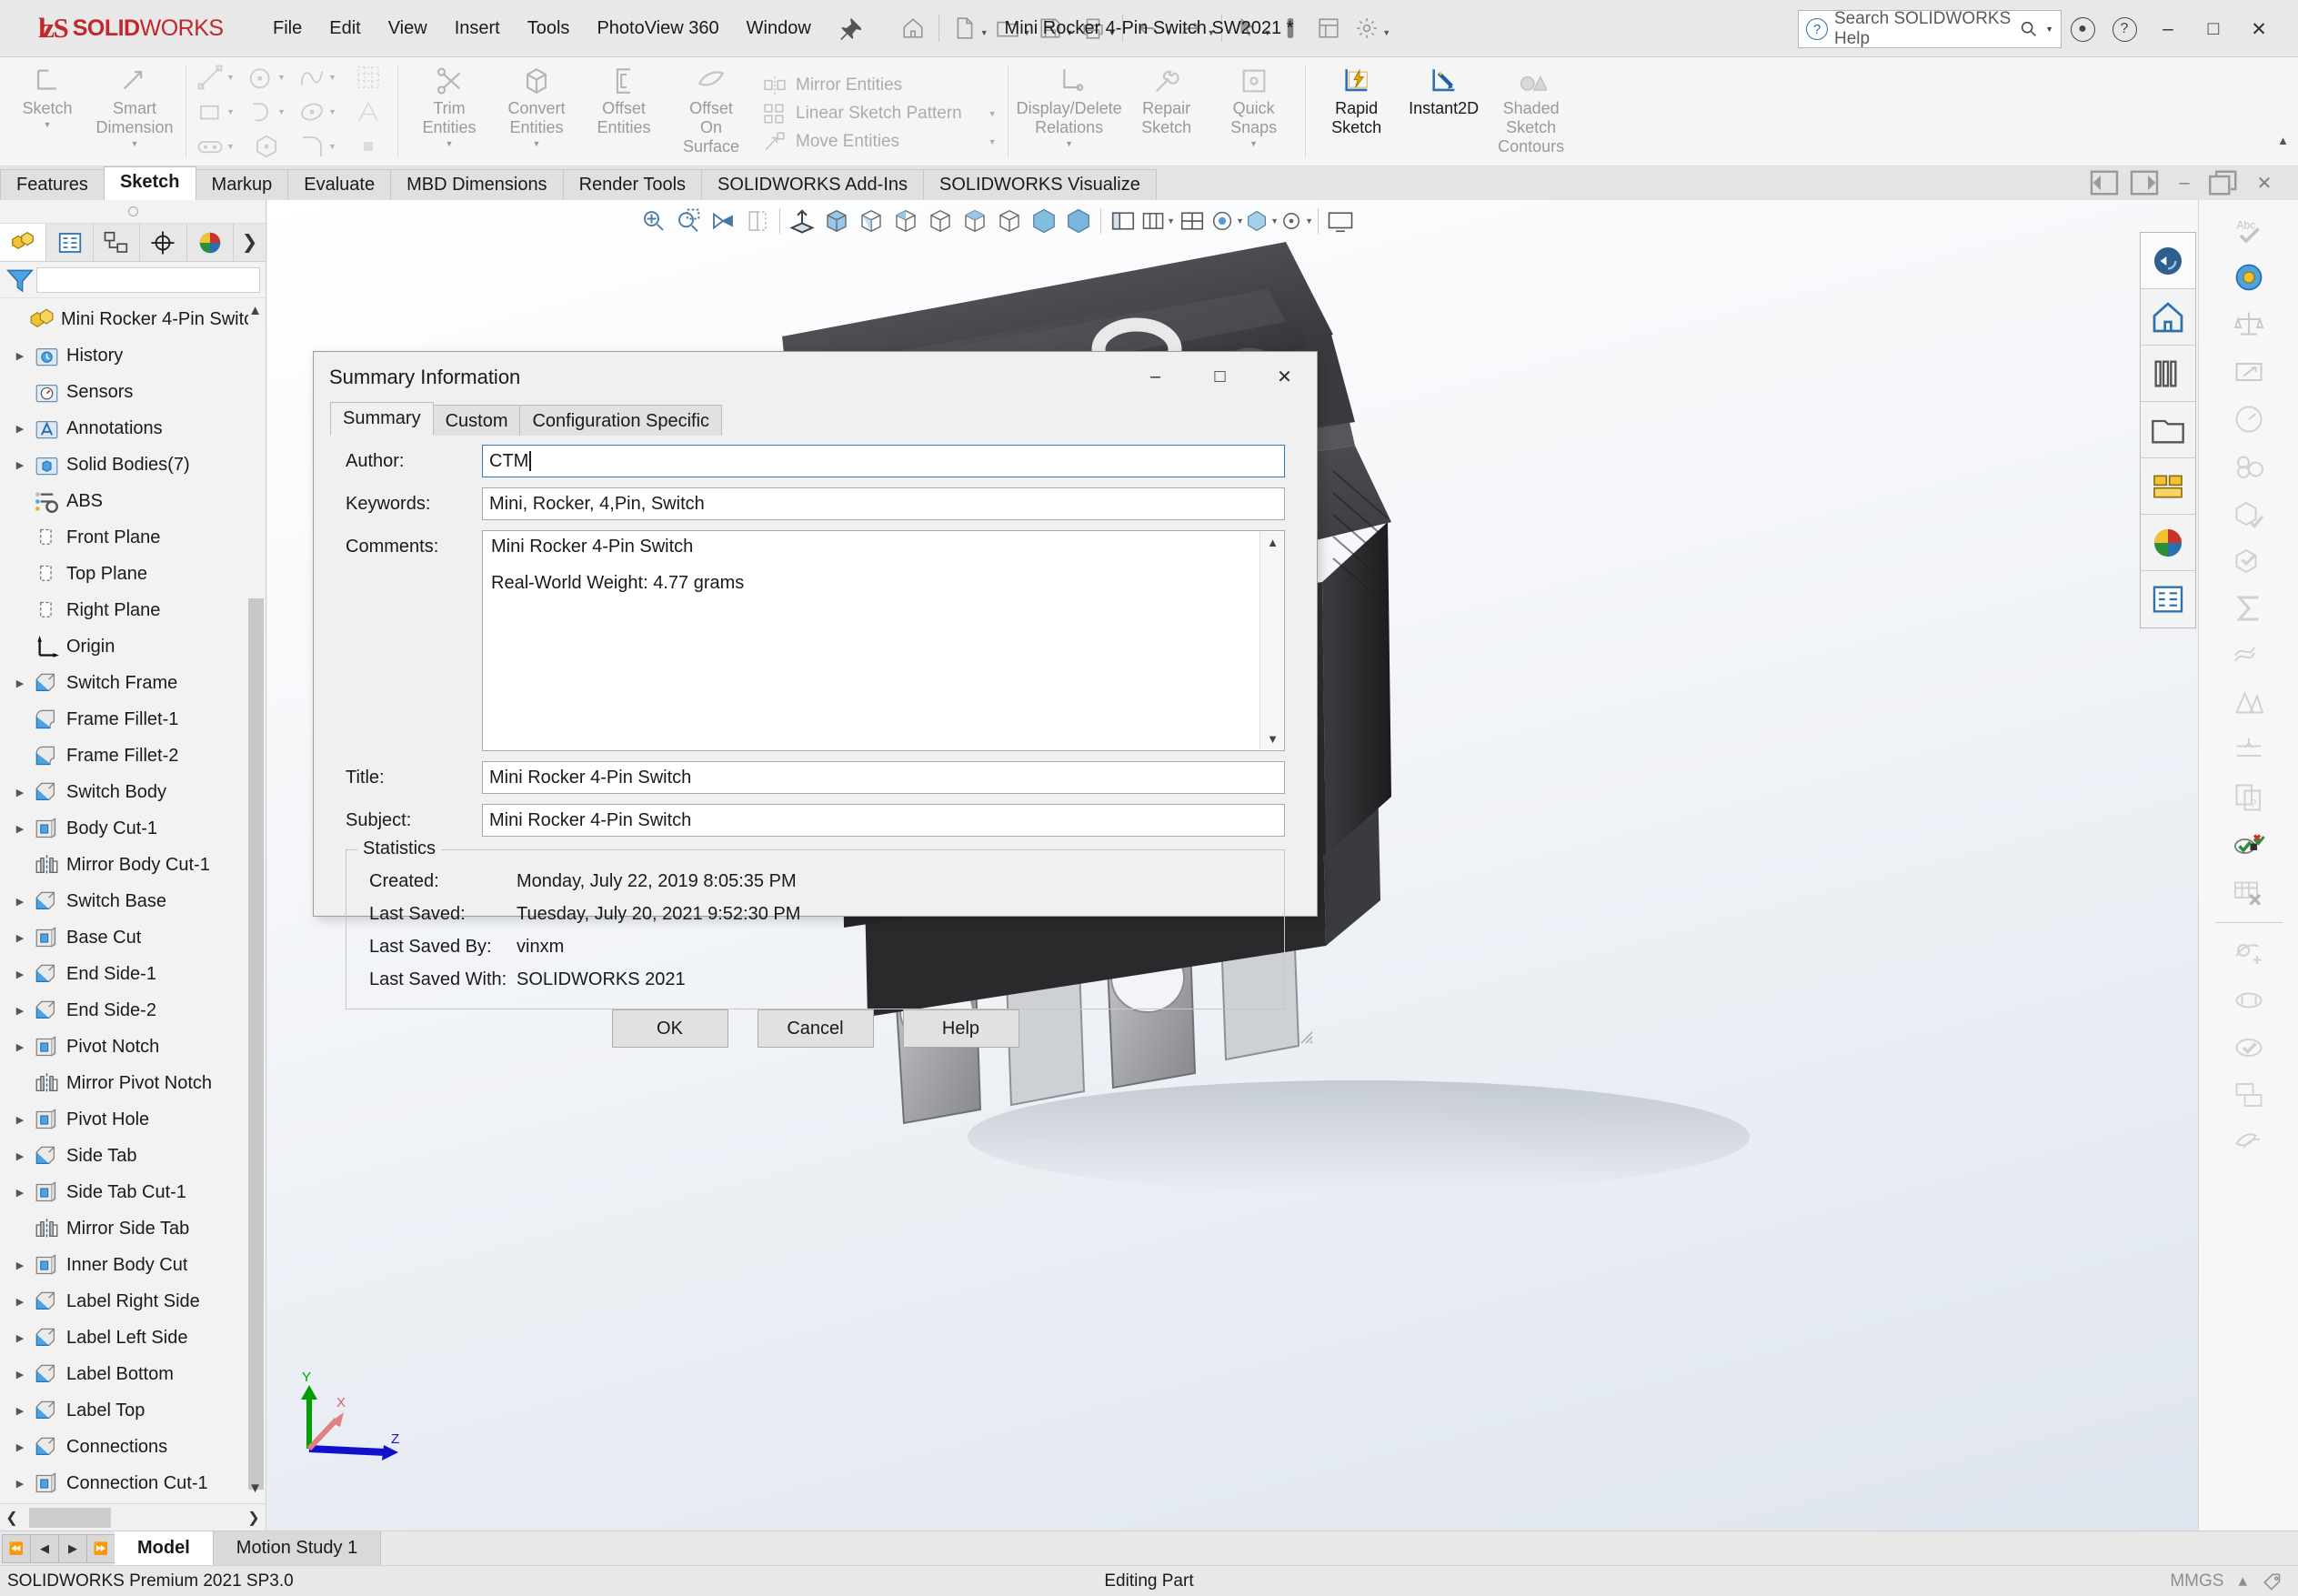  What do you see at coordinates (883, 820) in the screenshot?
I see `subject-field: Mini Rocker 4-Pin Switch` at bounding box center [883, 820].